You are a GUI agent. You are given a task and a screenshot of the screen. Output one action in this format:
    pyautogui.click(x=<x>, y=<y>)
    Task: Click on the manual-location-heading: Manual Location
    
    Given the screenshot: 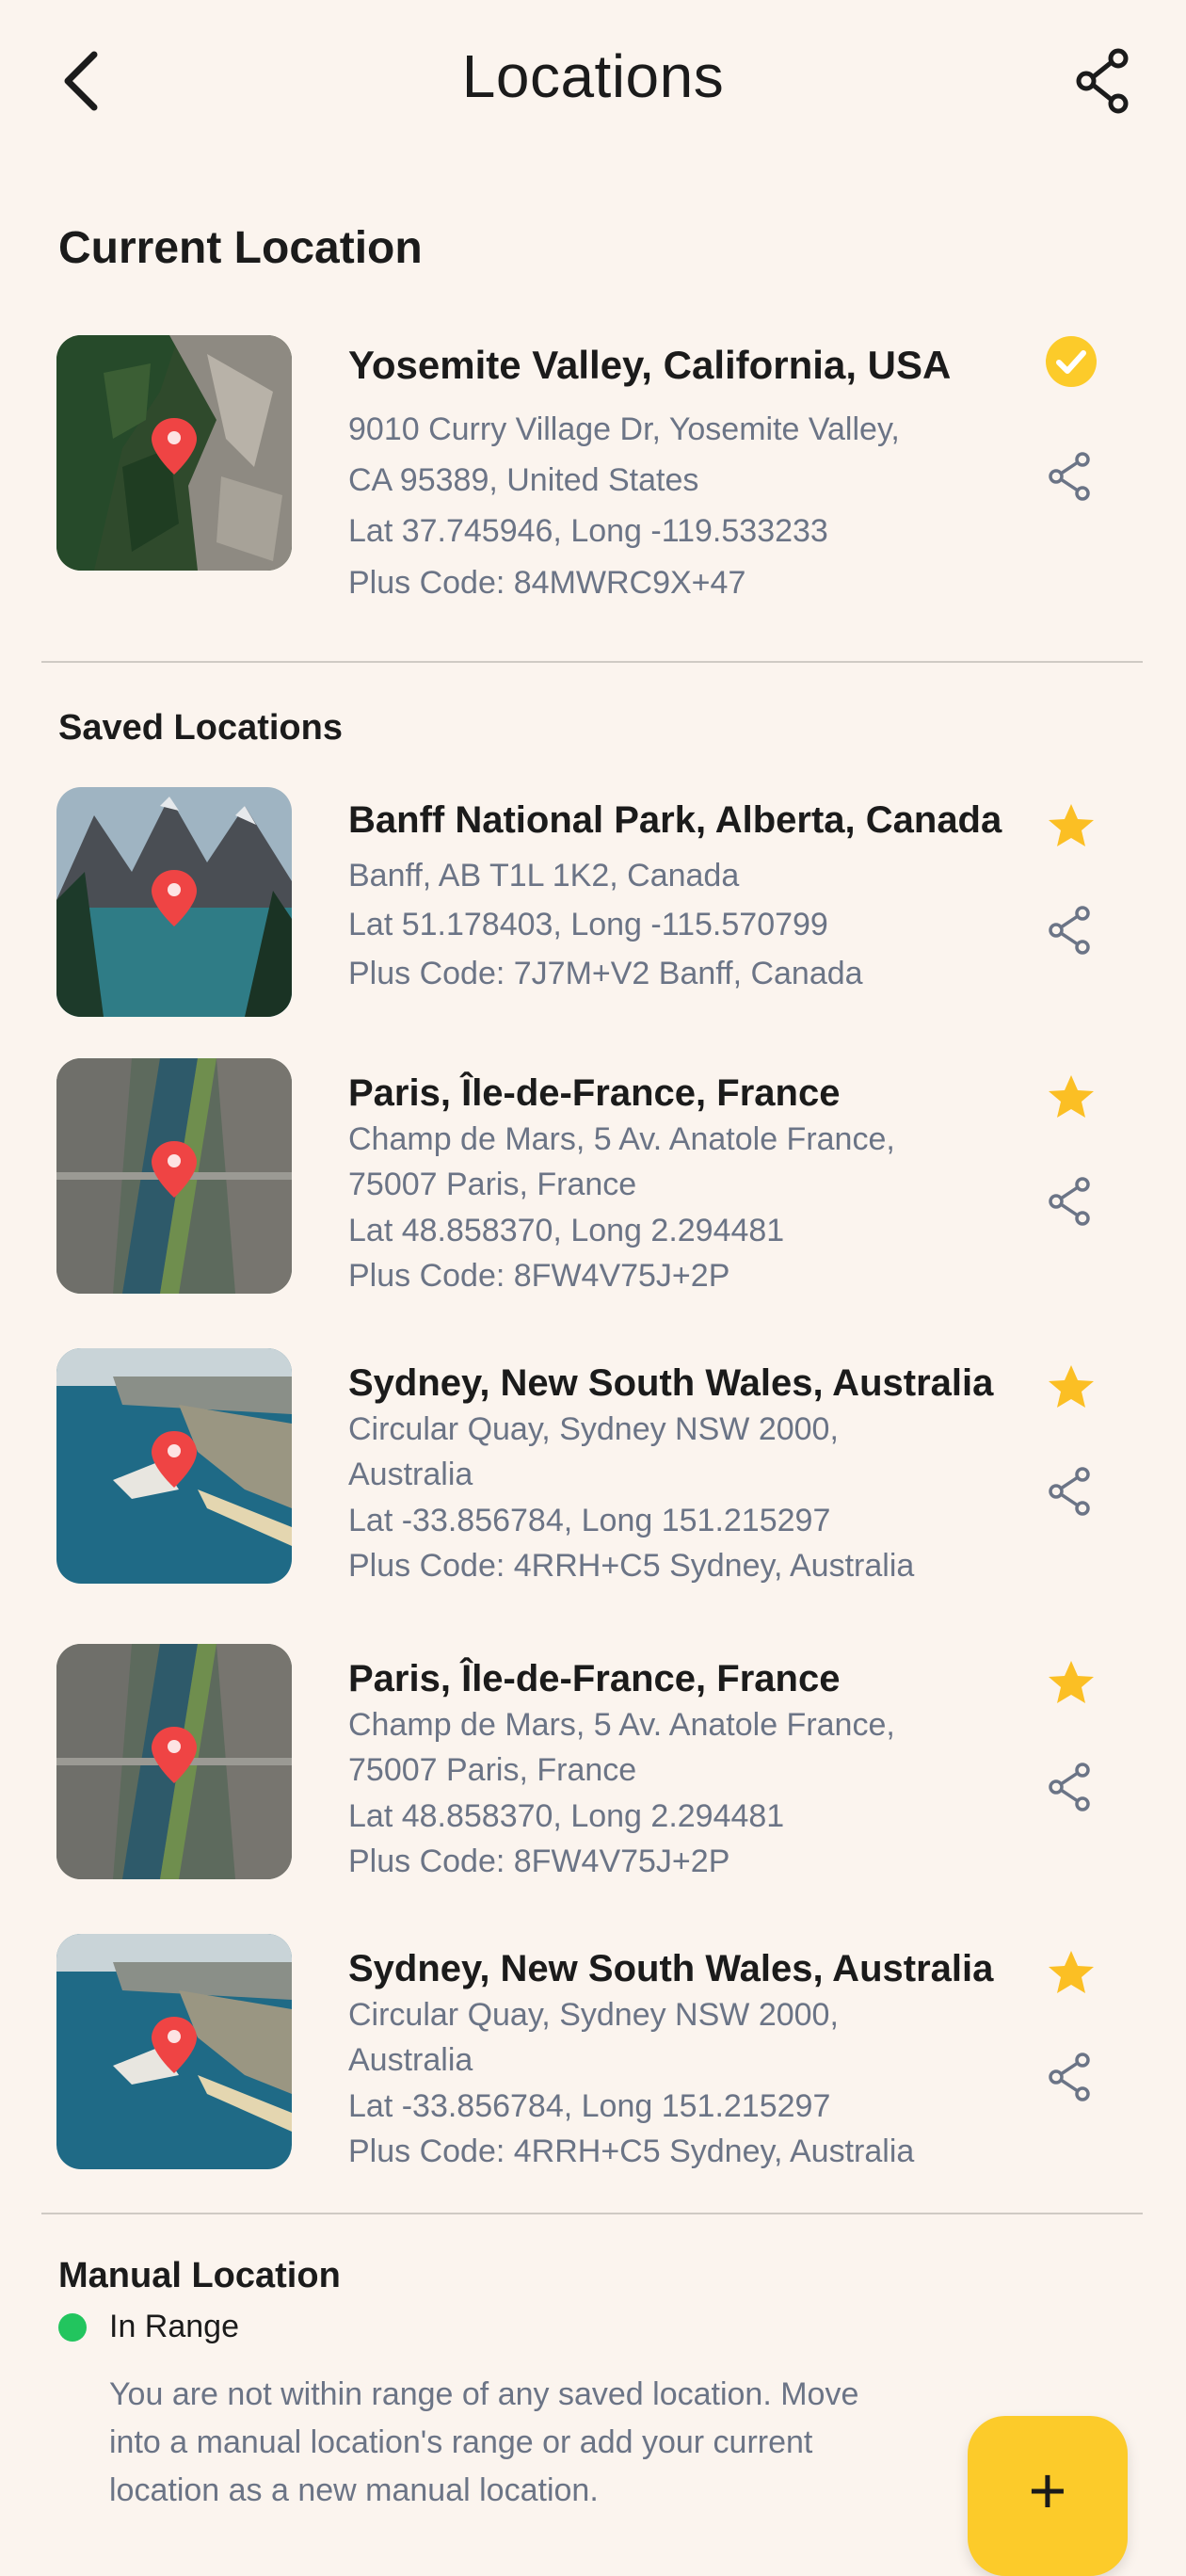 What is the action you would take?
    pyautogui.click(x=199, y=2275)
    